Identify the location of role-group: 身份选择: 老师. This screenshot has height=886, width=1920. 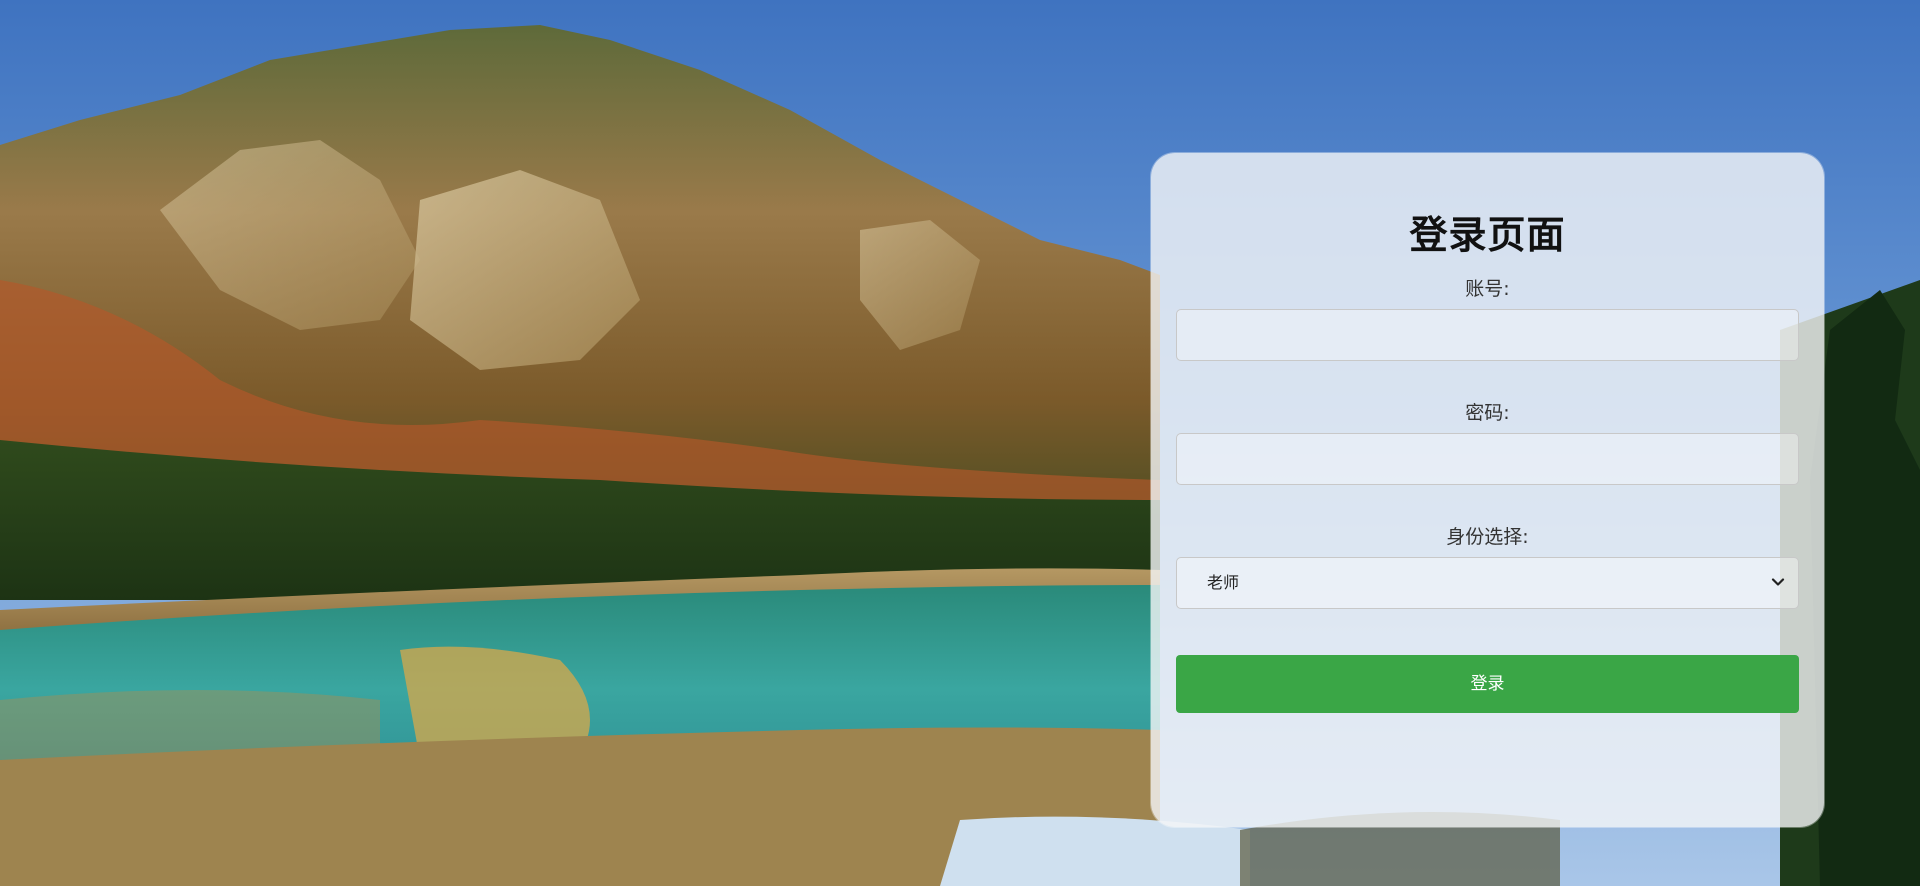
(1487, 566).